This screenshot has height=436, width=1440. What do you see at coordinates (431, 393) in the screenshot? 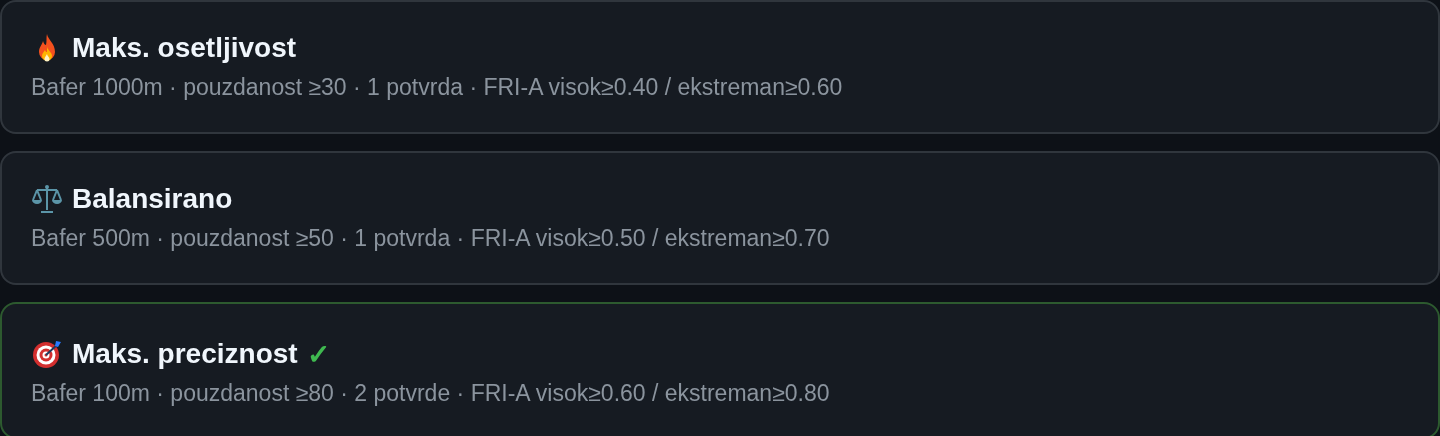
I see `preset-details: Bafer 100m · pouzdanost ≥80 · 2 potvrde · FRI-A visok≥0.60 / ekstreman≥0.80` at bounding box center [431, 393].